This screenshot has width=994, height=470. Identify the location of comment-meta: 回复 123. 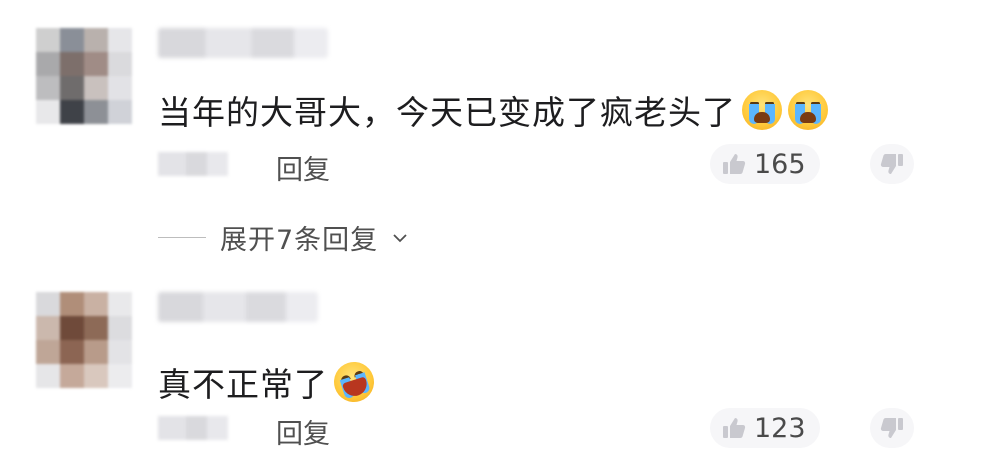
(558, 429).